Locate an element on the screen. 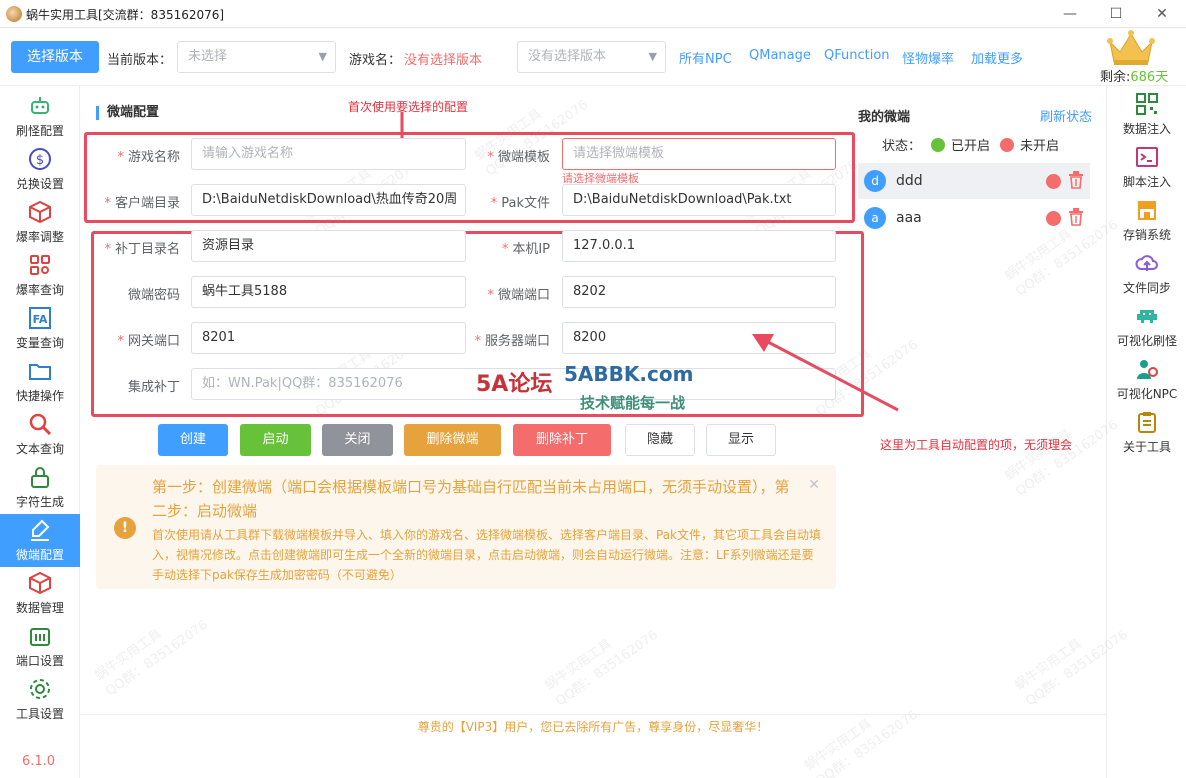  game-version-select: 没有选择版本 ▼ is located at coordinates (591, 57).